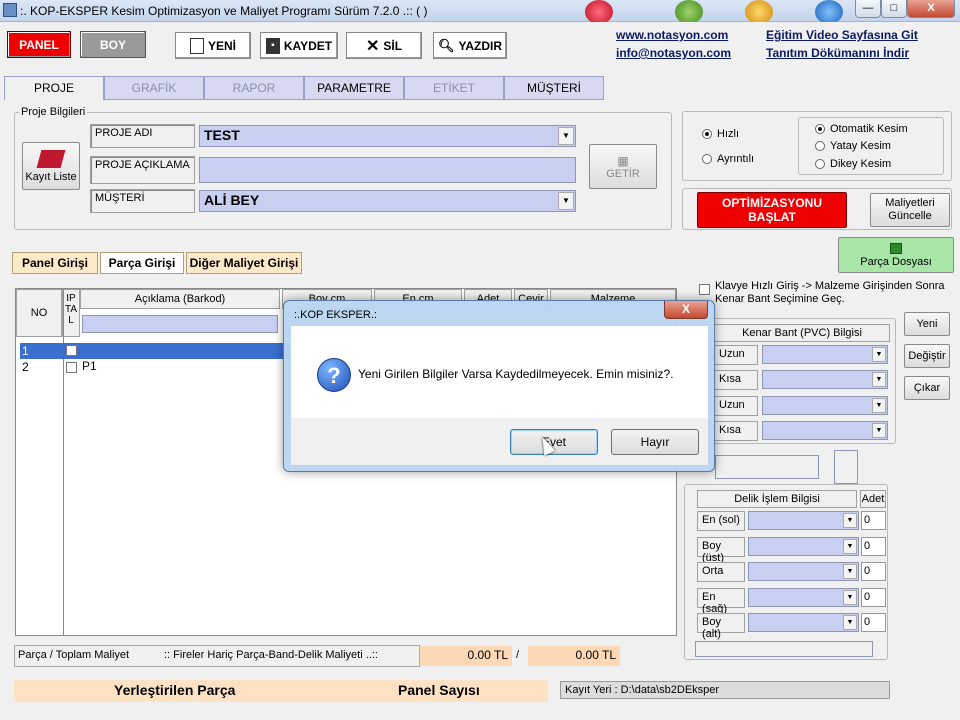 The width and height of the screenshot is (960, 720). I want to click on edge-band-label: Uzun, so click(736, 406).